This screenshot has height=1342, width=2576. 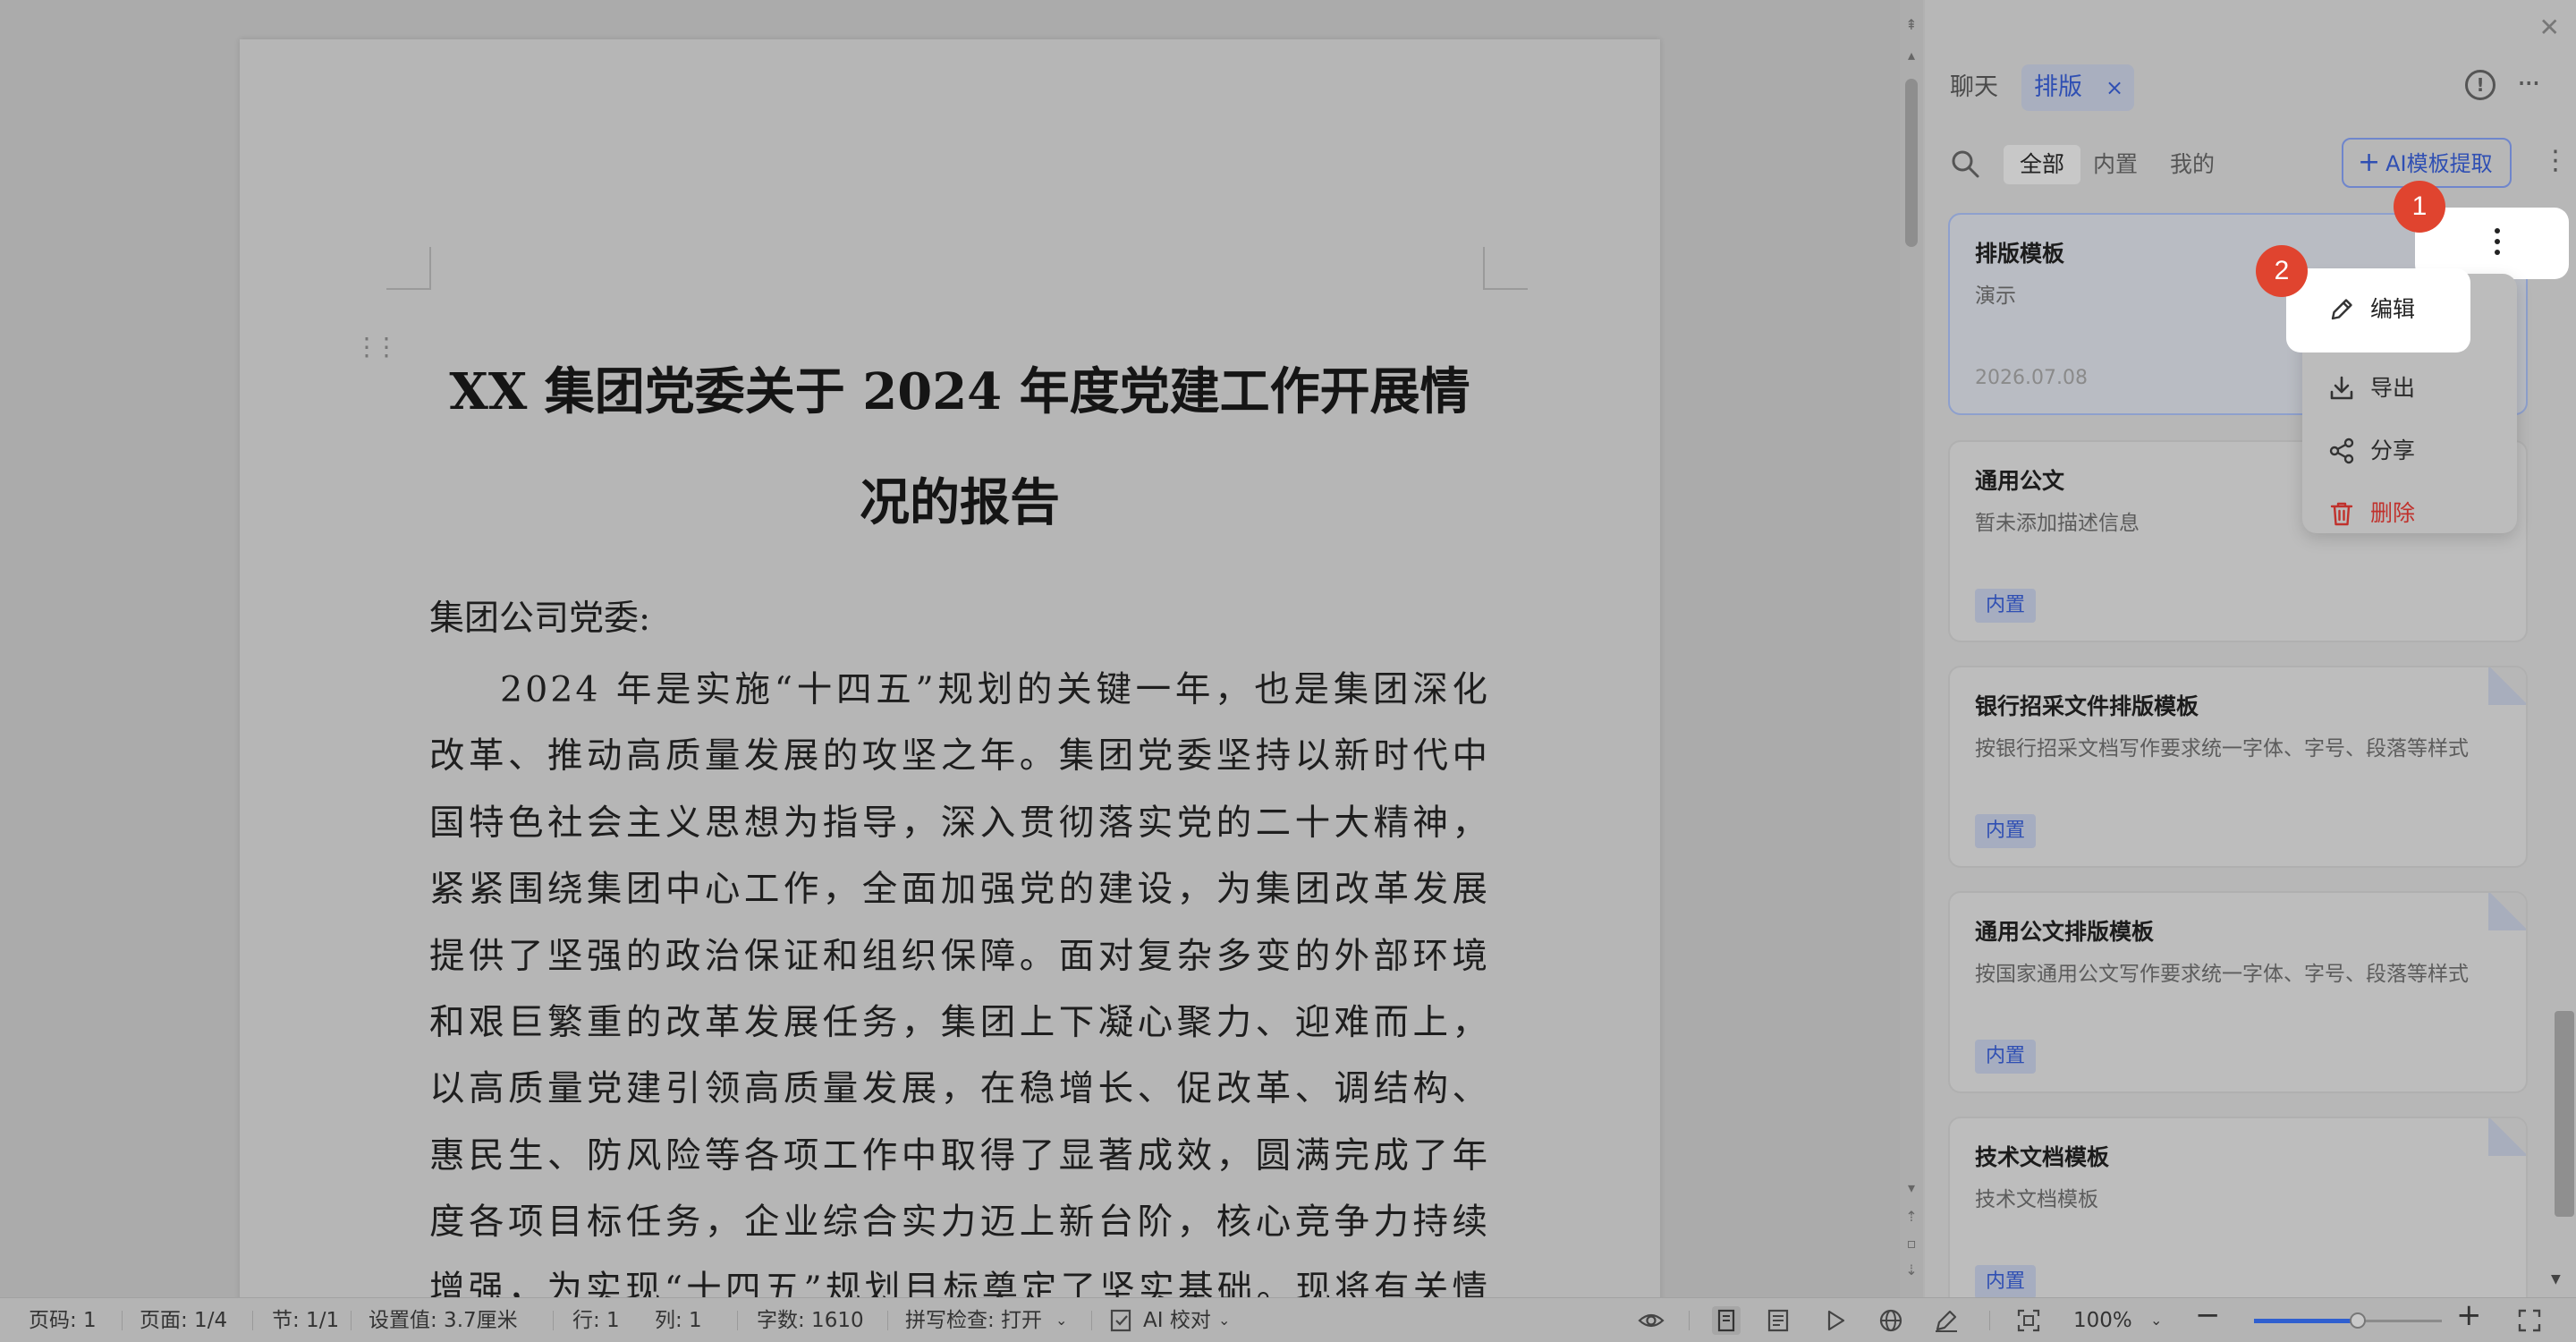 I want to click on status-pages: 页面: 1/4, so click(x=183, y=1321).